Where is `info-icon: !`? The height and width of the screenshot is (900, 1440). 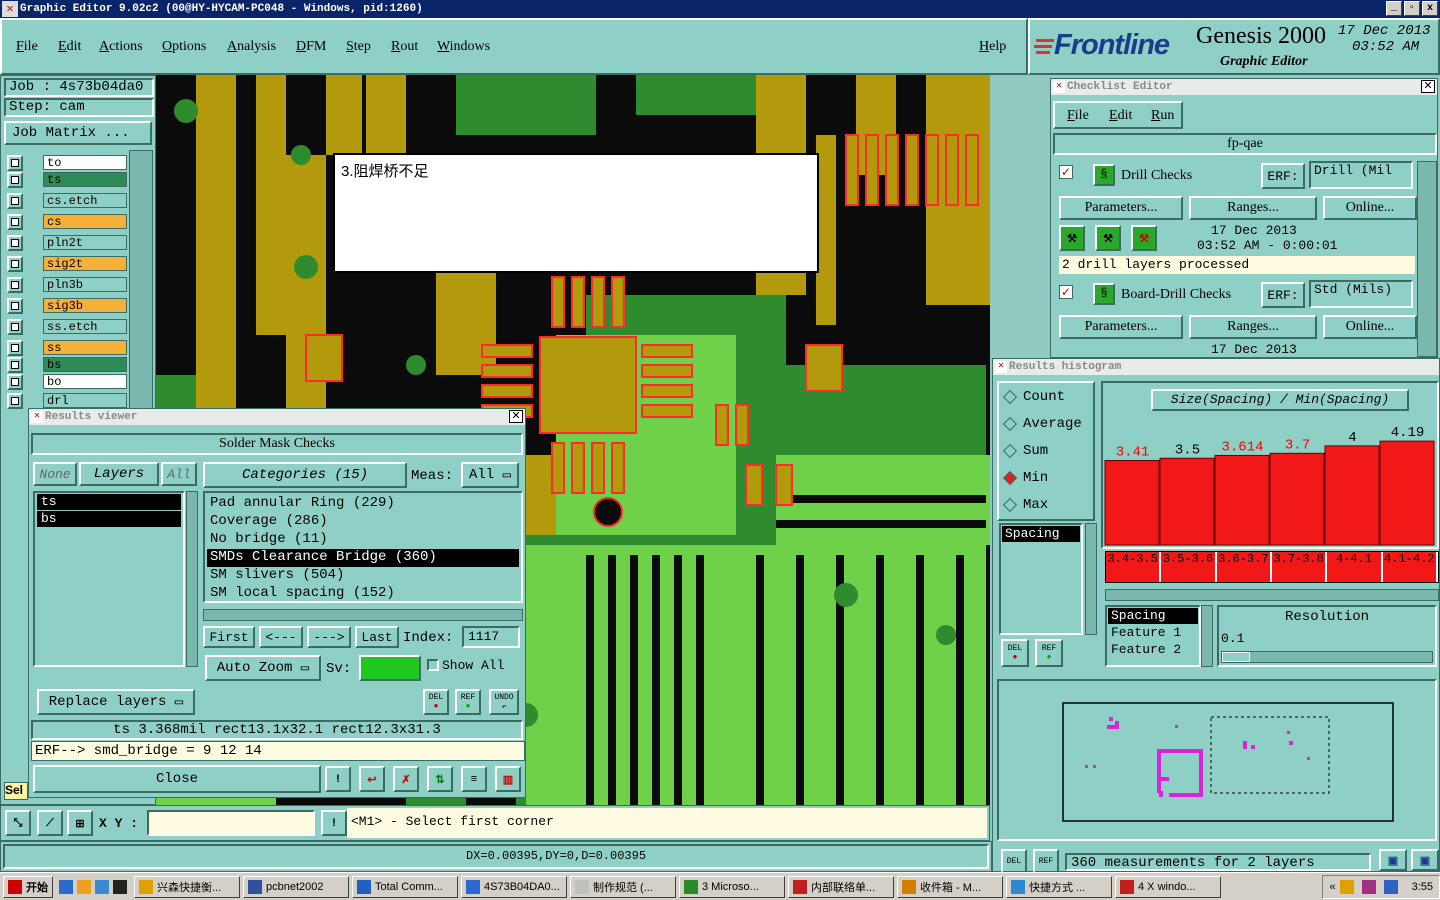
info-icon: ! is located at coordinates (338, 779).